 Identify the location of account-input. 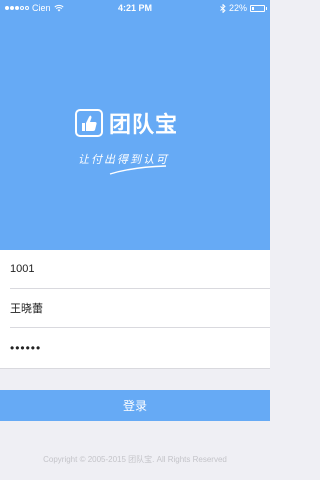
(130, 269).